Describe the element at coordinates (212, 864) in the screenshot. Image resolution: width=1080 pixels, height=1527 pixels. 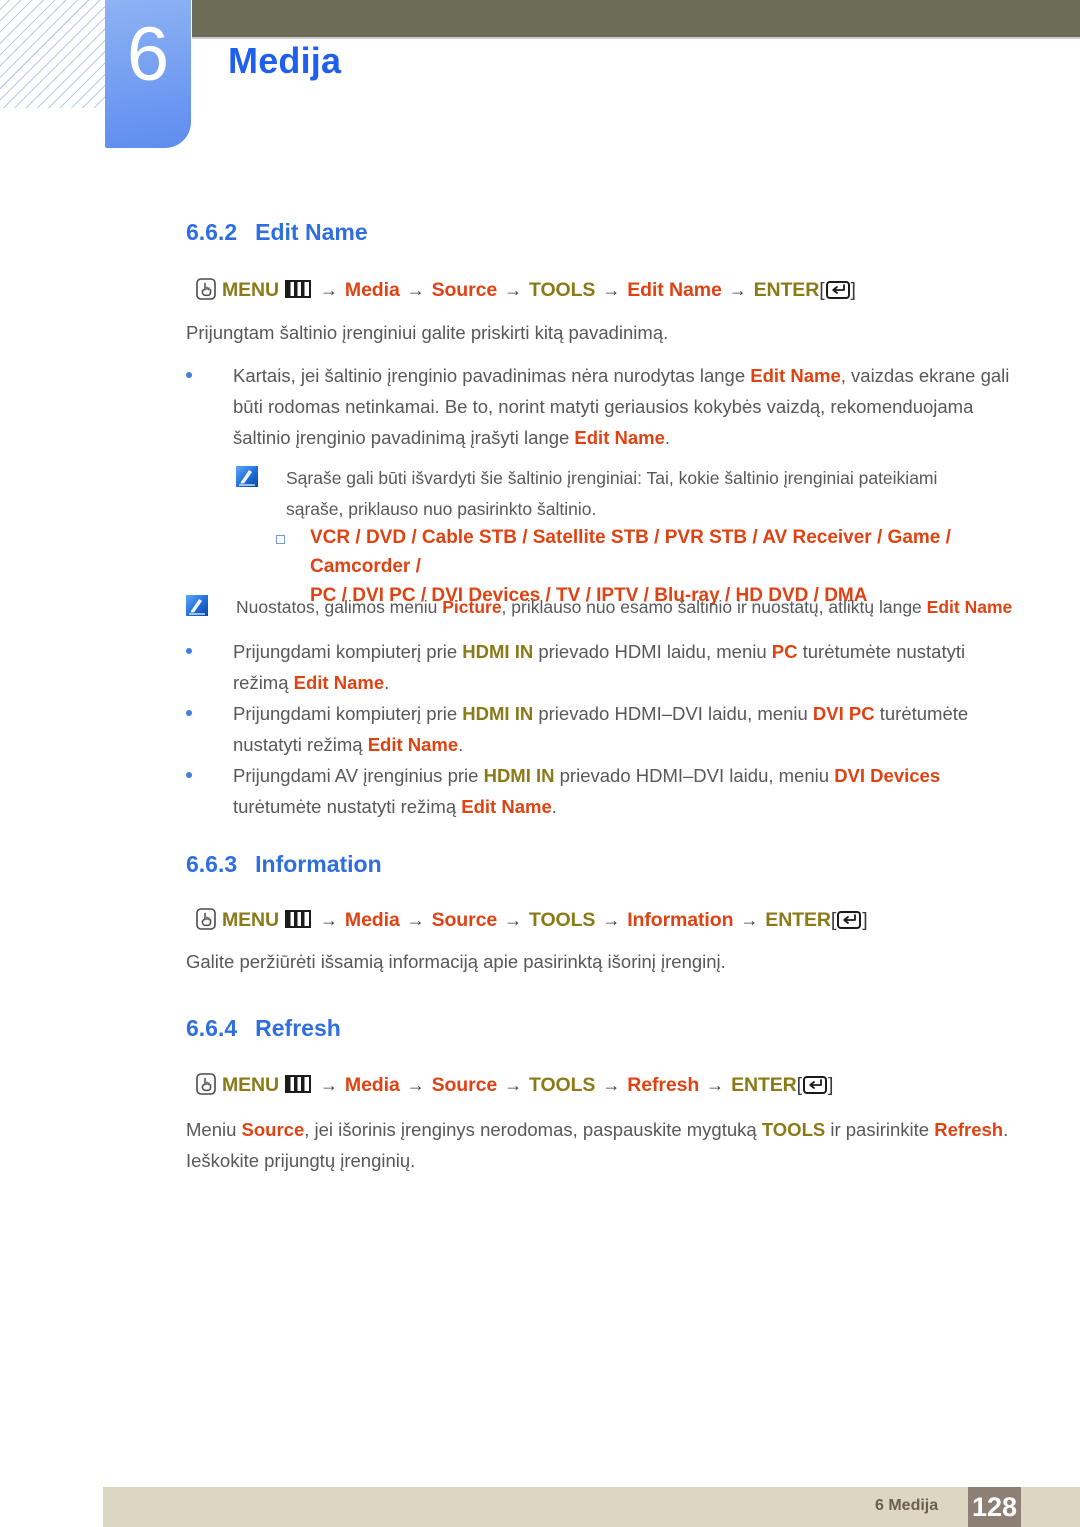
I see `section-number: 6.6.3` at that location.